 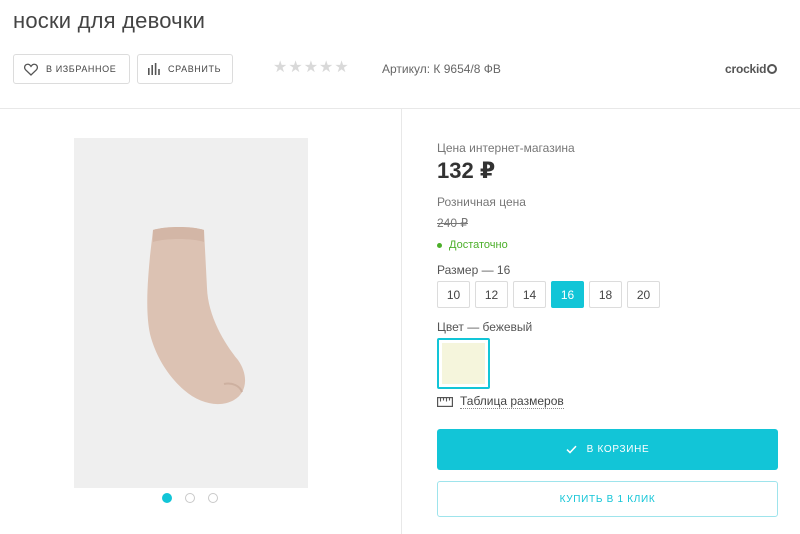 I want to click on size-option: 20, so click(x=643, y=294).